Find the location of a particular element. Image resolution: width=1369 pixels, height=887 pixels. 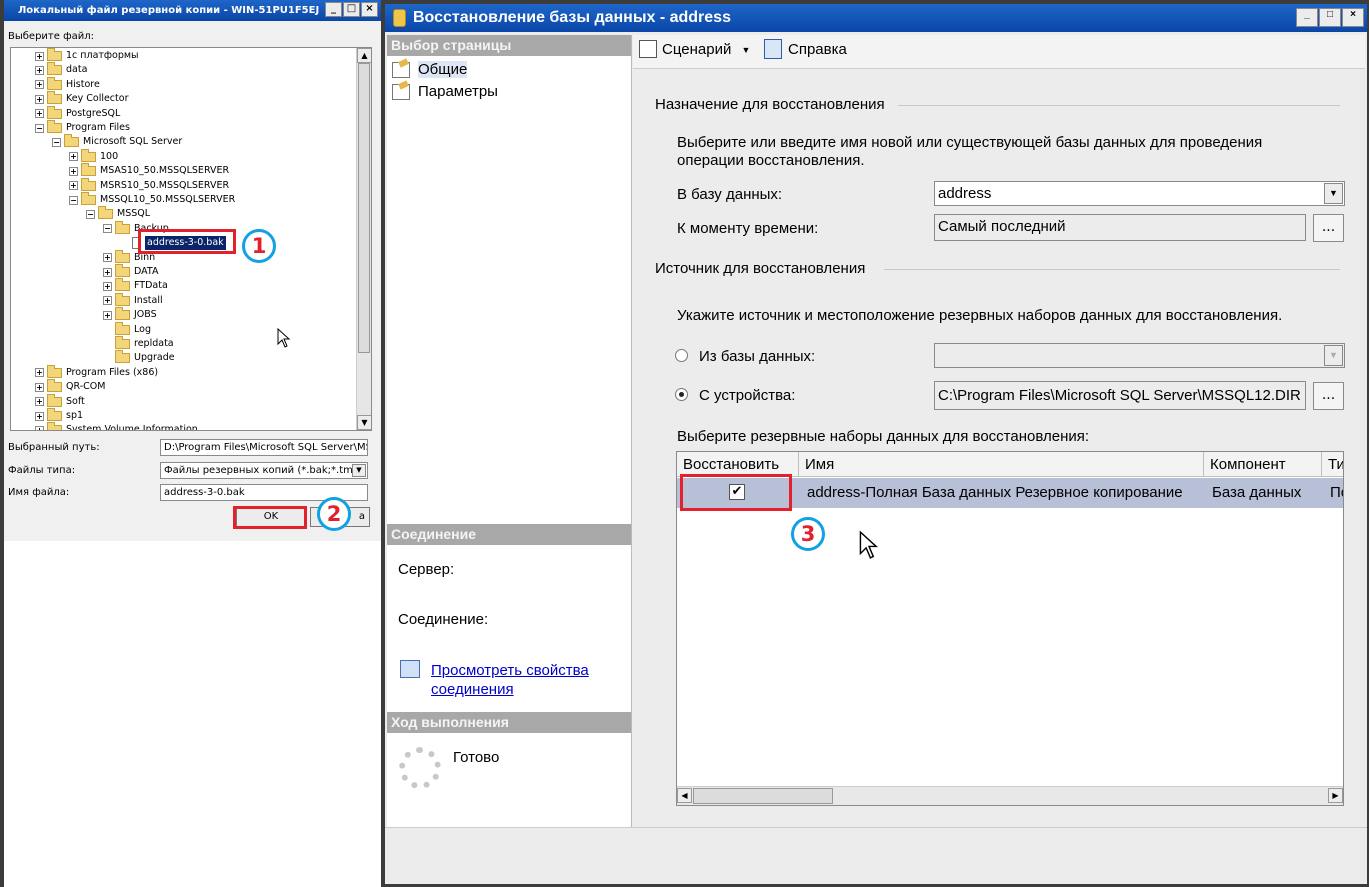

help-button: Справка is located at coordinates (817, 49).